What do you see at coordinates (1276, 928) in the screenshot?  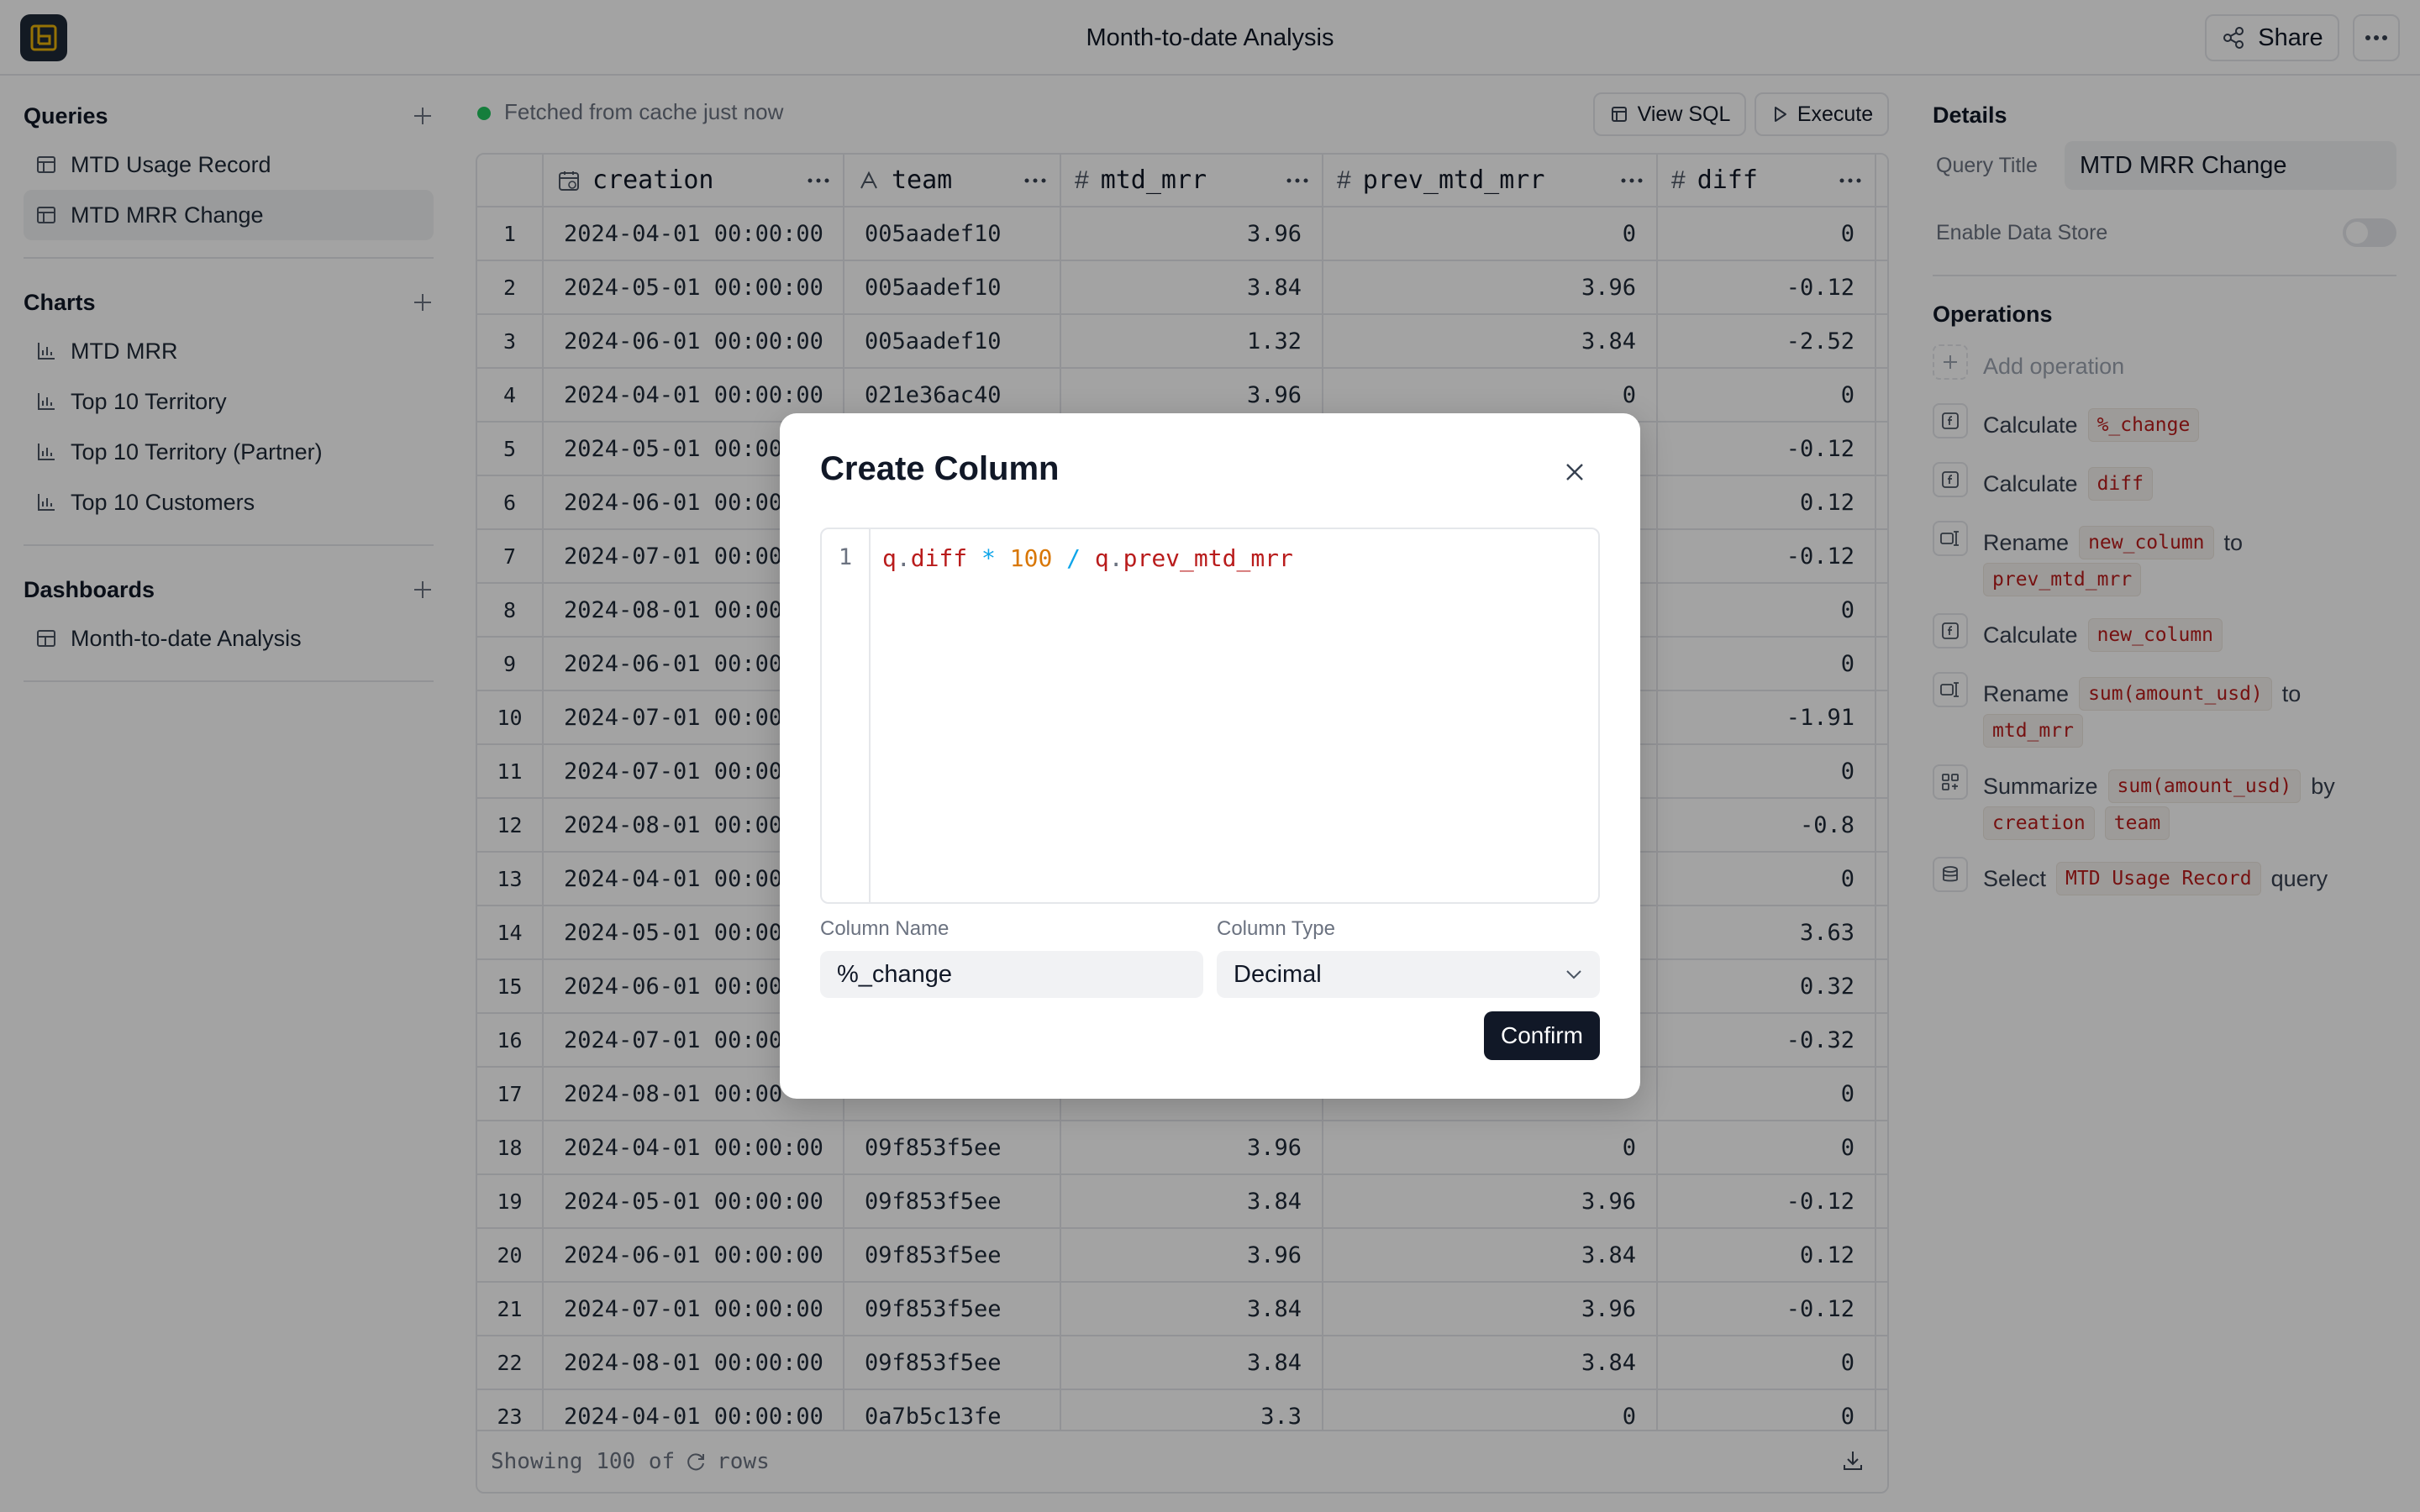 I see `column-type-label: Column Type` at bounding box center [1276, 928].